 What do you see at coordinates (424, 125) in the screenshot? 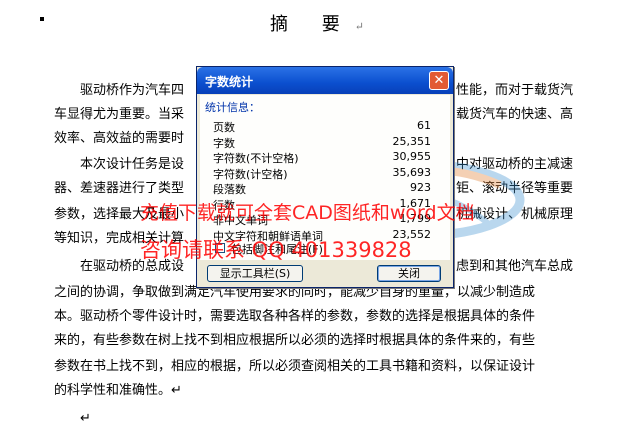
I see `stats-row-value: 61` at bounding box center [424, 125].